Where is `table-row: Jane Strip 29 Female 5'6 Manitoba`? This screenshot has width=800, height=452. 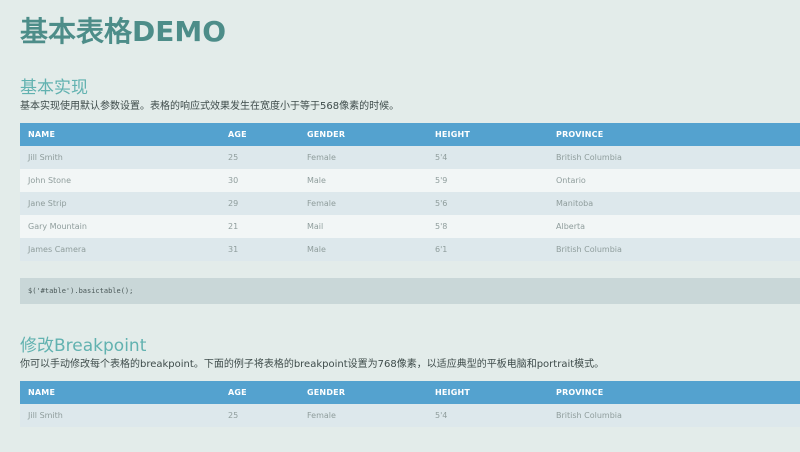 table-row: Jane Strip 29 Female 5'6 Manitoba is located at coordinates (410, 203).